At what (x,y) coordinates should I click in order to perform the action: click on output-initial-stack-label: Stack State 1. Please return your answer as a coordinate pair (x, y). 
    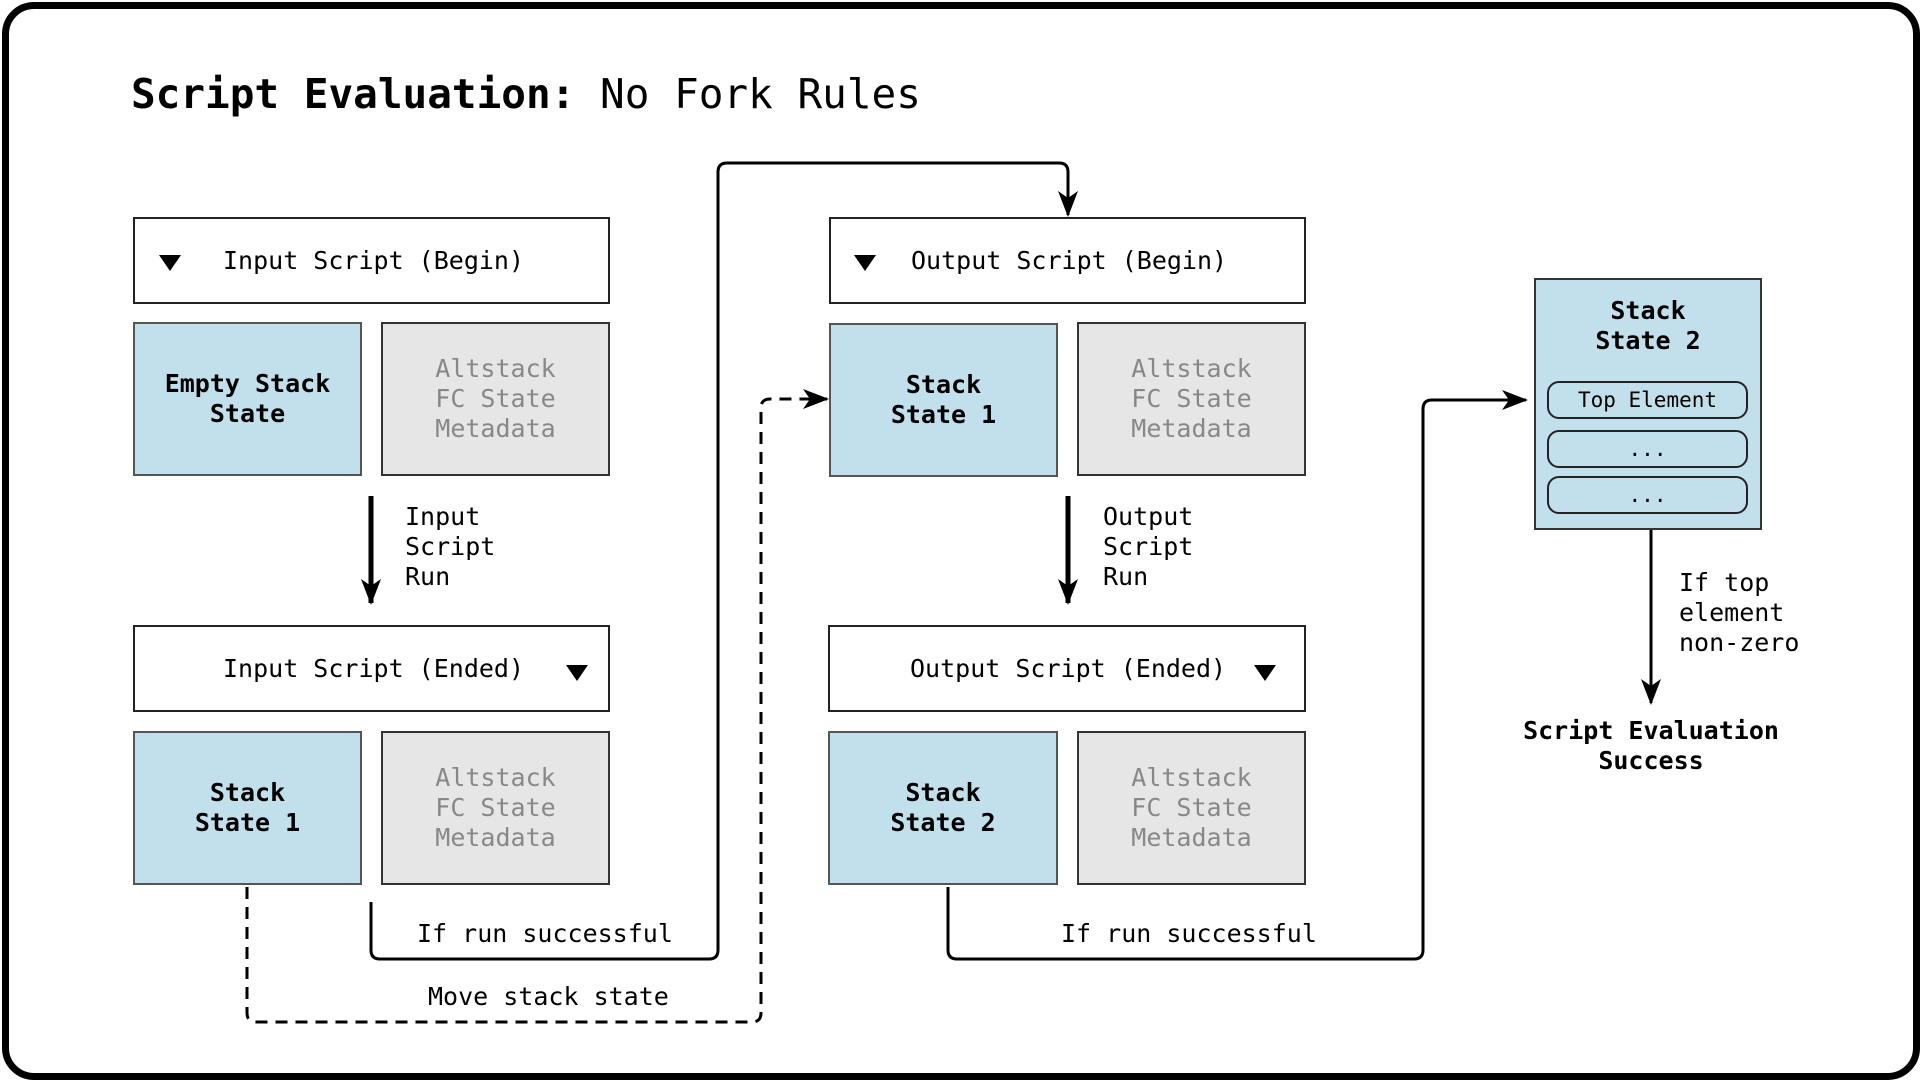
    Looking at the image, I should click on (943, 399).